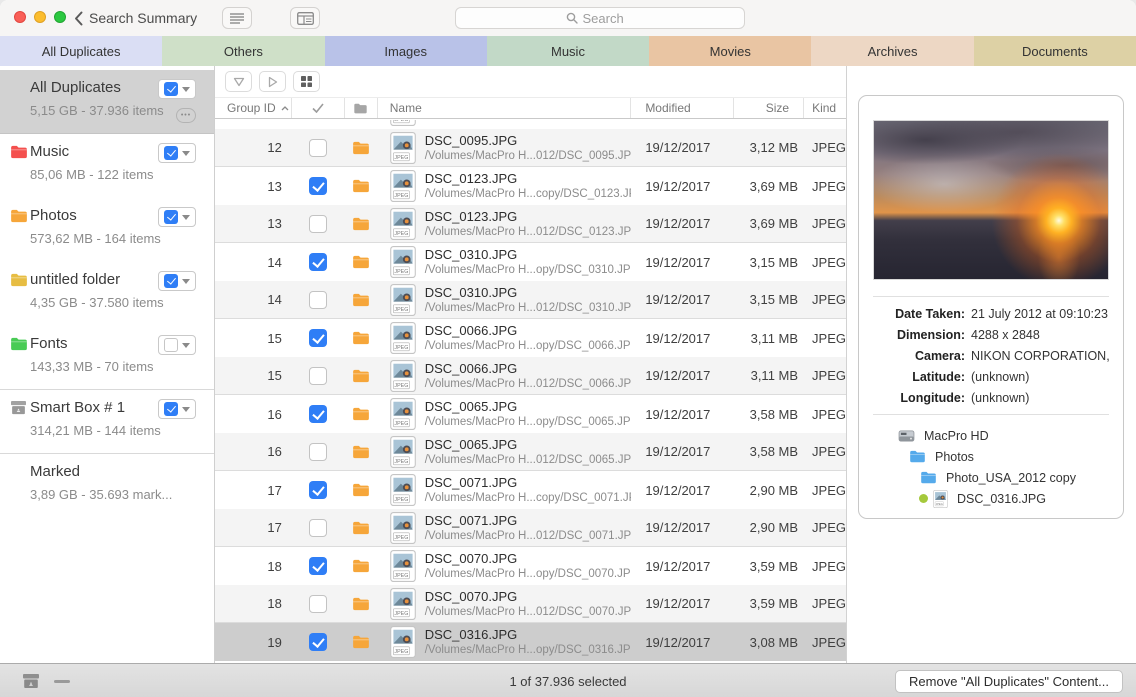 This screenshot has height=697, width=1136. I want to click on collapse-triangle-button, so click(238, 81).